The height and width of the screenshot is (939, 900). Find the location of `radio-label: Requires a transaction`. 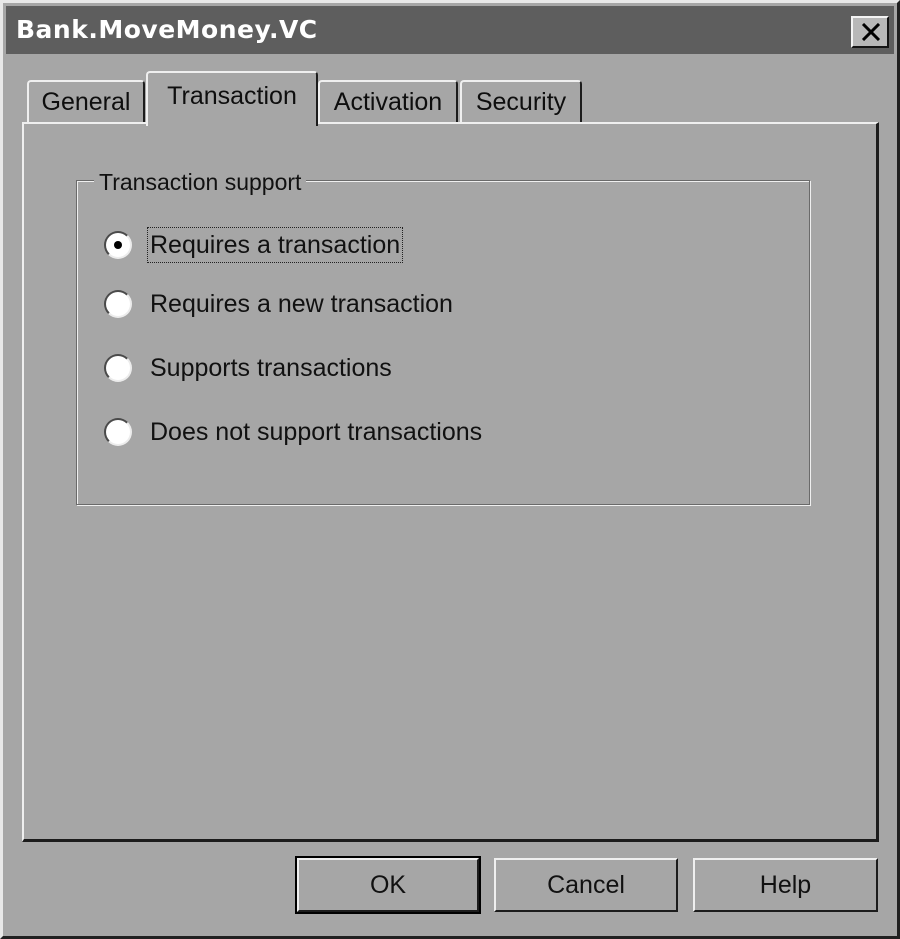

radio-label: Requires a transaction is located at coordinates (275, 245).